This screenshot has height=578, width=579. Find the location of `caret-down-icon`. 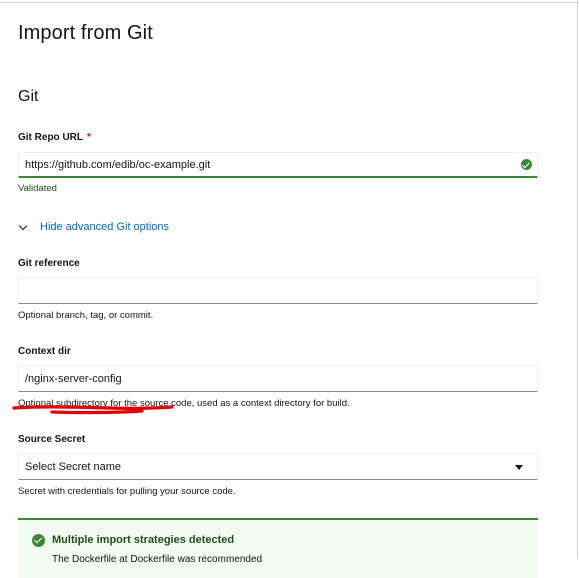

caret-down-icon is located at coordinates (519, 467).